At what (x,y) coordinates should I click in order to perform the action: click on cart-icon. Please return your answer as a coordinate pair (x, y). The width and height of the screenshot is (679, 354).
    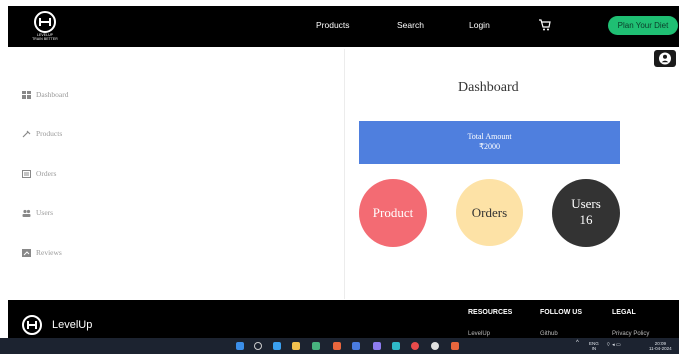
    Looking at the image, I should click on (544, 27).